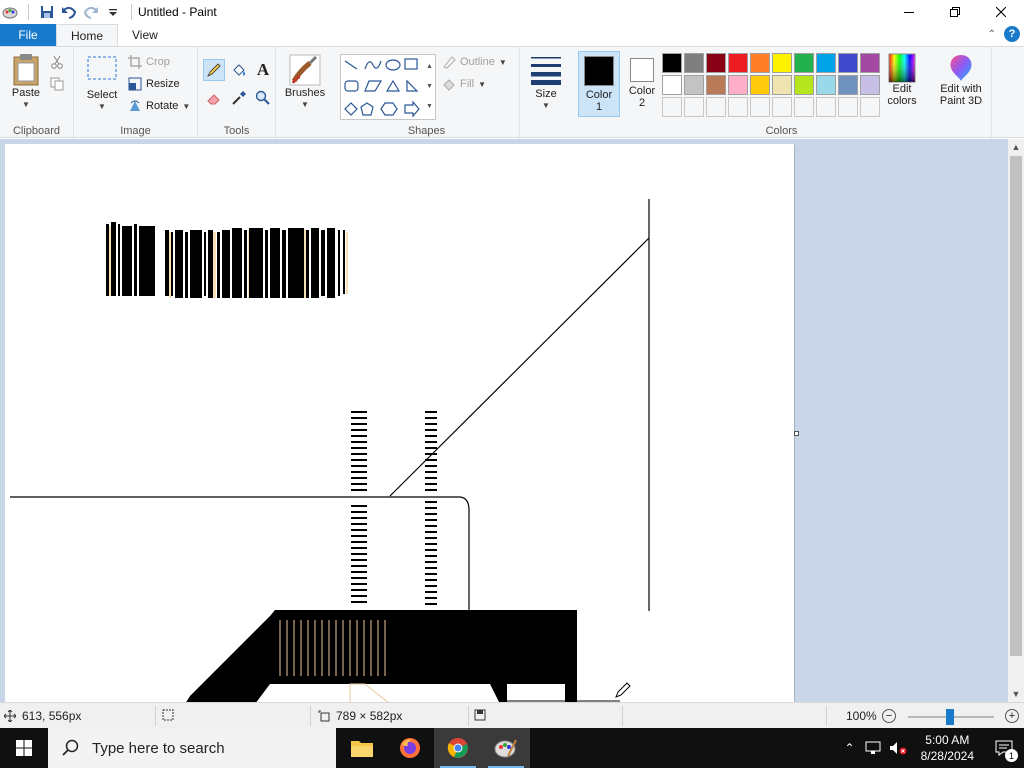  Describe the element at coordinates (177, 12) in the screenshot. I see `window-title: Untitled - Paint` at that location.